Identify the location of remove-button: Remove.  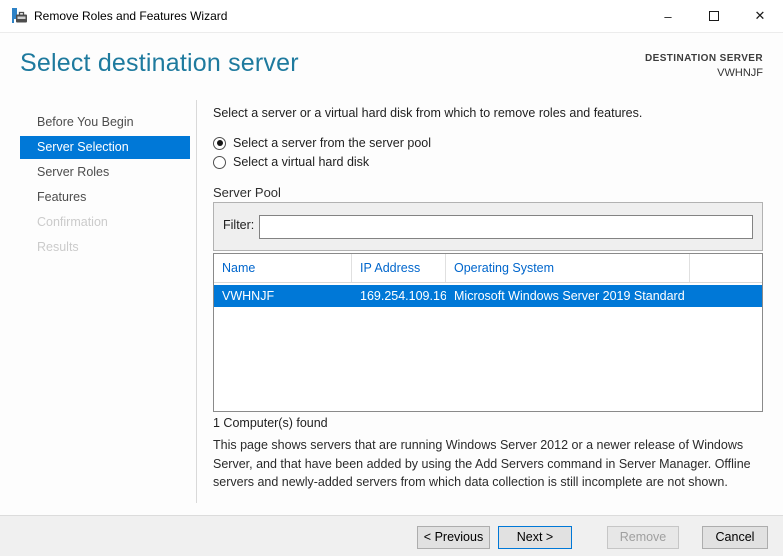
(643, 537).